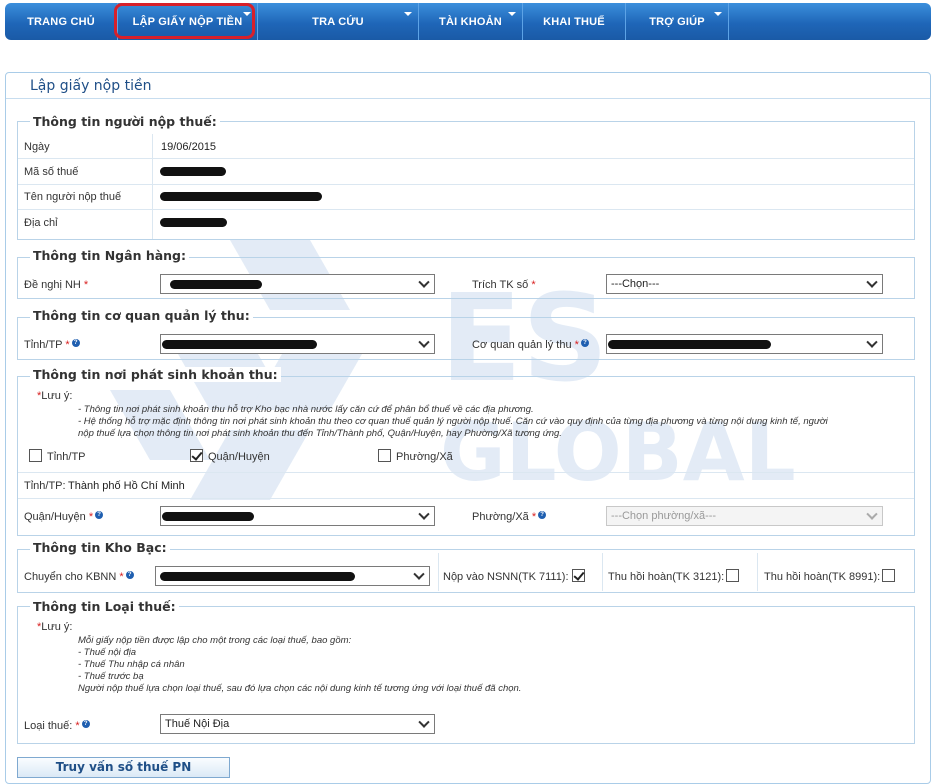 The width and height of the screenshot is (937, 784). Describe the element at coordinates (239, 344) in the screenshot. I see `redacted-province` at that location.